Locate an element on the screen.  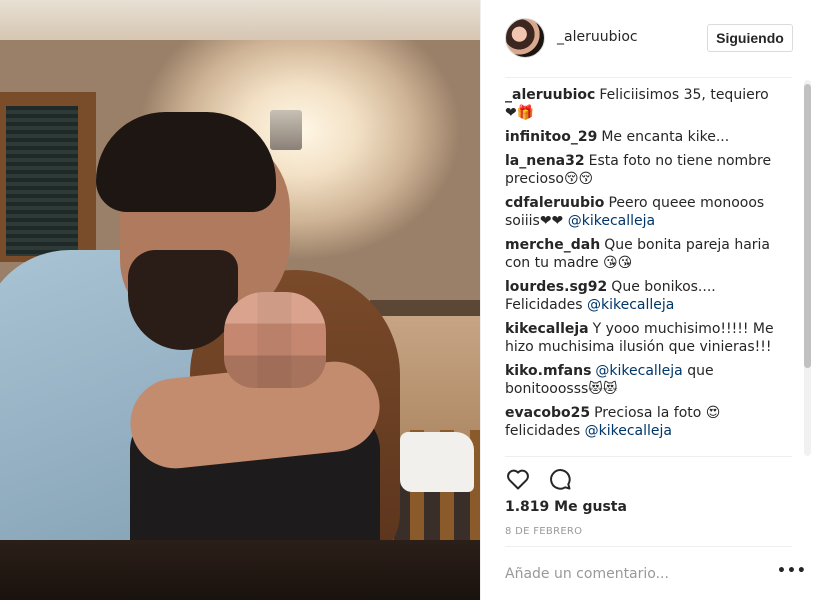
photo-window is located at coordinates (48, 177).